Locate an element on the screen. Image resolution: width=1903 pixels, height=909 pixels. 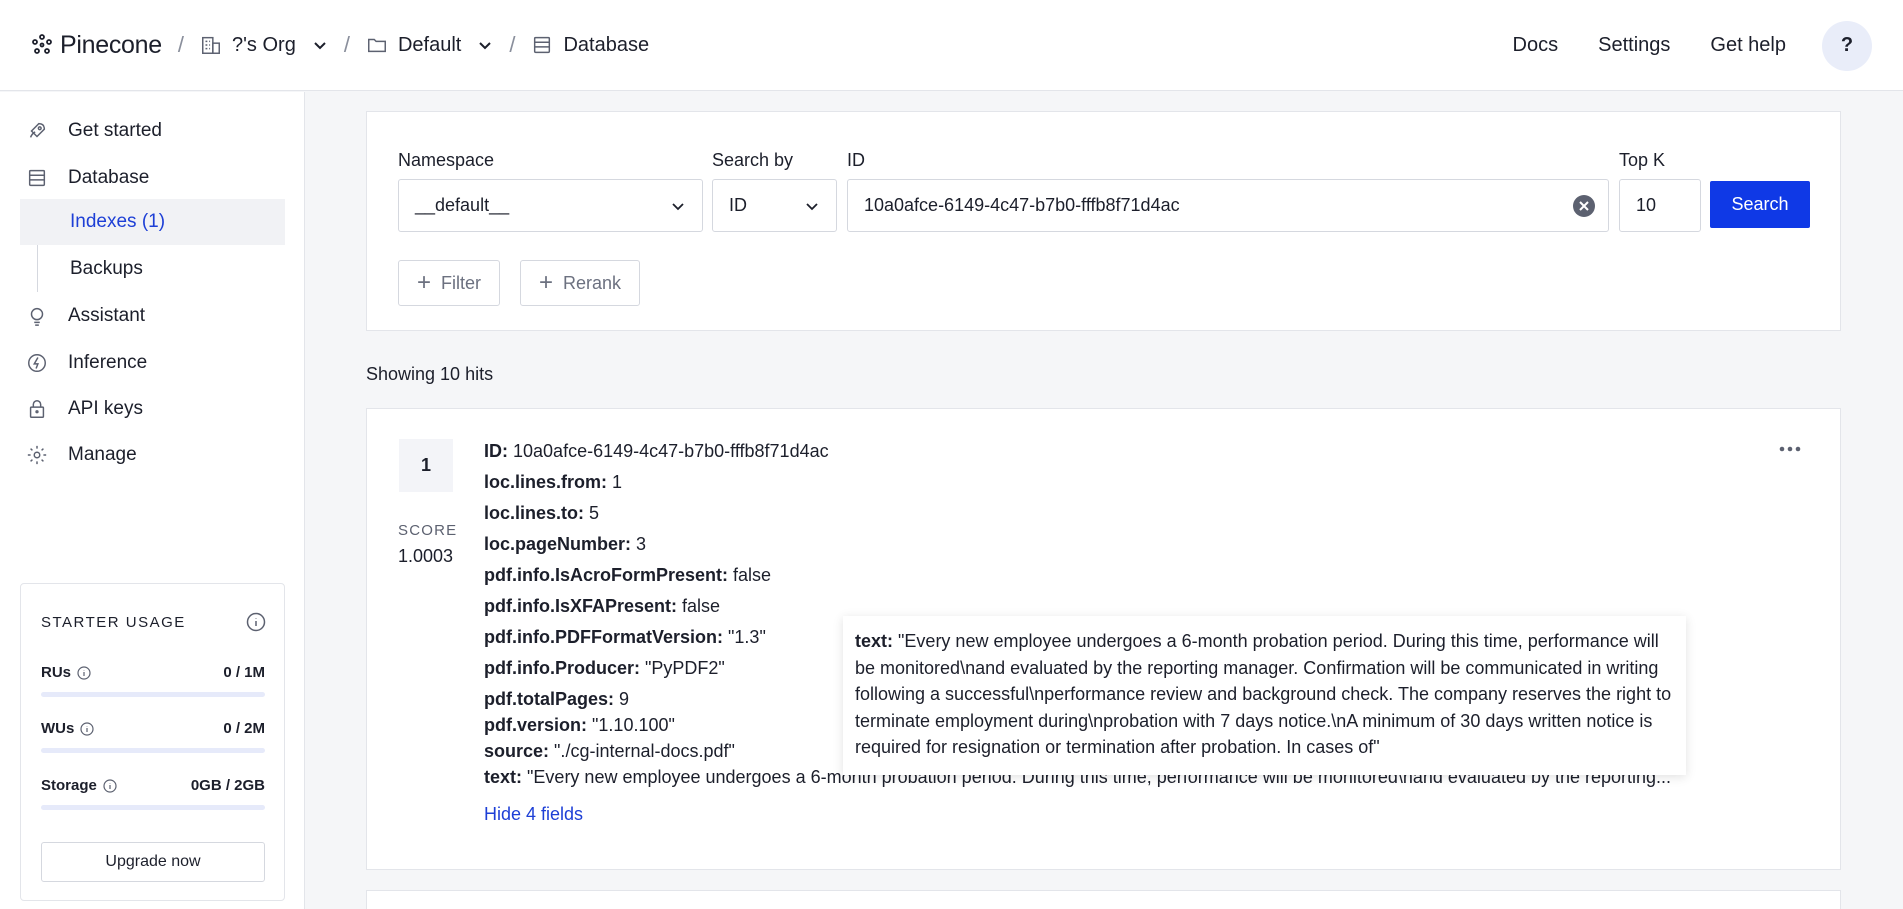
sidebar-item-backups: Backups is located at coordinates (152, 269).